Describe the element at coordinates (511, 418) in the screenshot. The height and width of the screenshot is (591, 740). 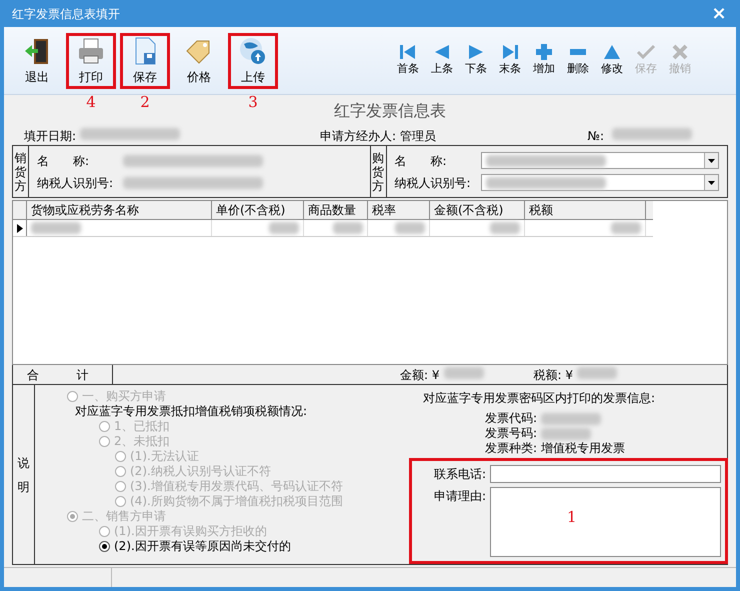
I see `field-label: 发票代码:` at that location.